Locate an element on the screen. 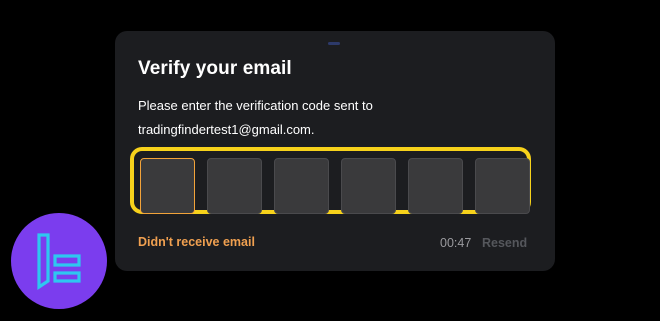 The image size is (660, 321). drag-handle is located at coordinates (334, 43).